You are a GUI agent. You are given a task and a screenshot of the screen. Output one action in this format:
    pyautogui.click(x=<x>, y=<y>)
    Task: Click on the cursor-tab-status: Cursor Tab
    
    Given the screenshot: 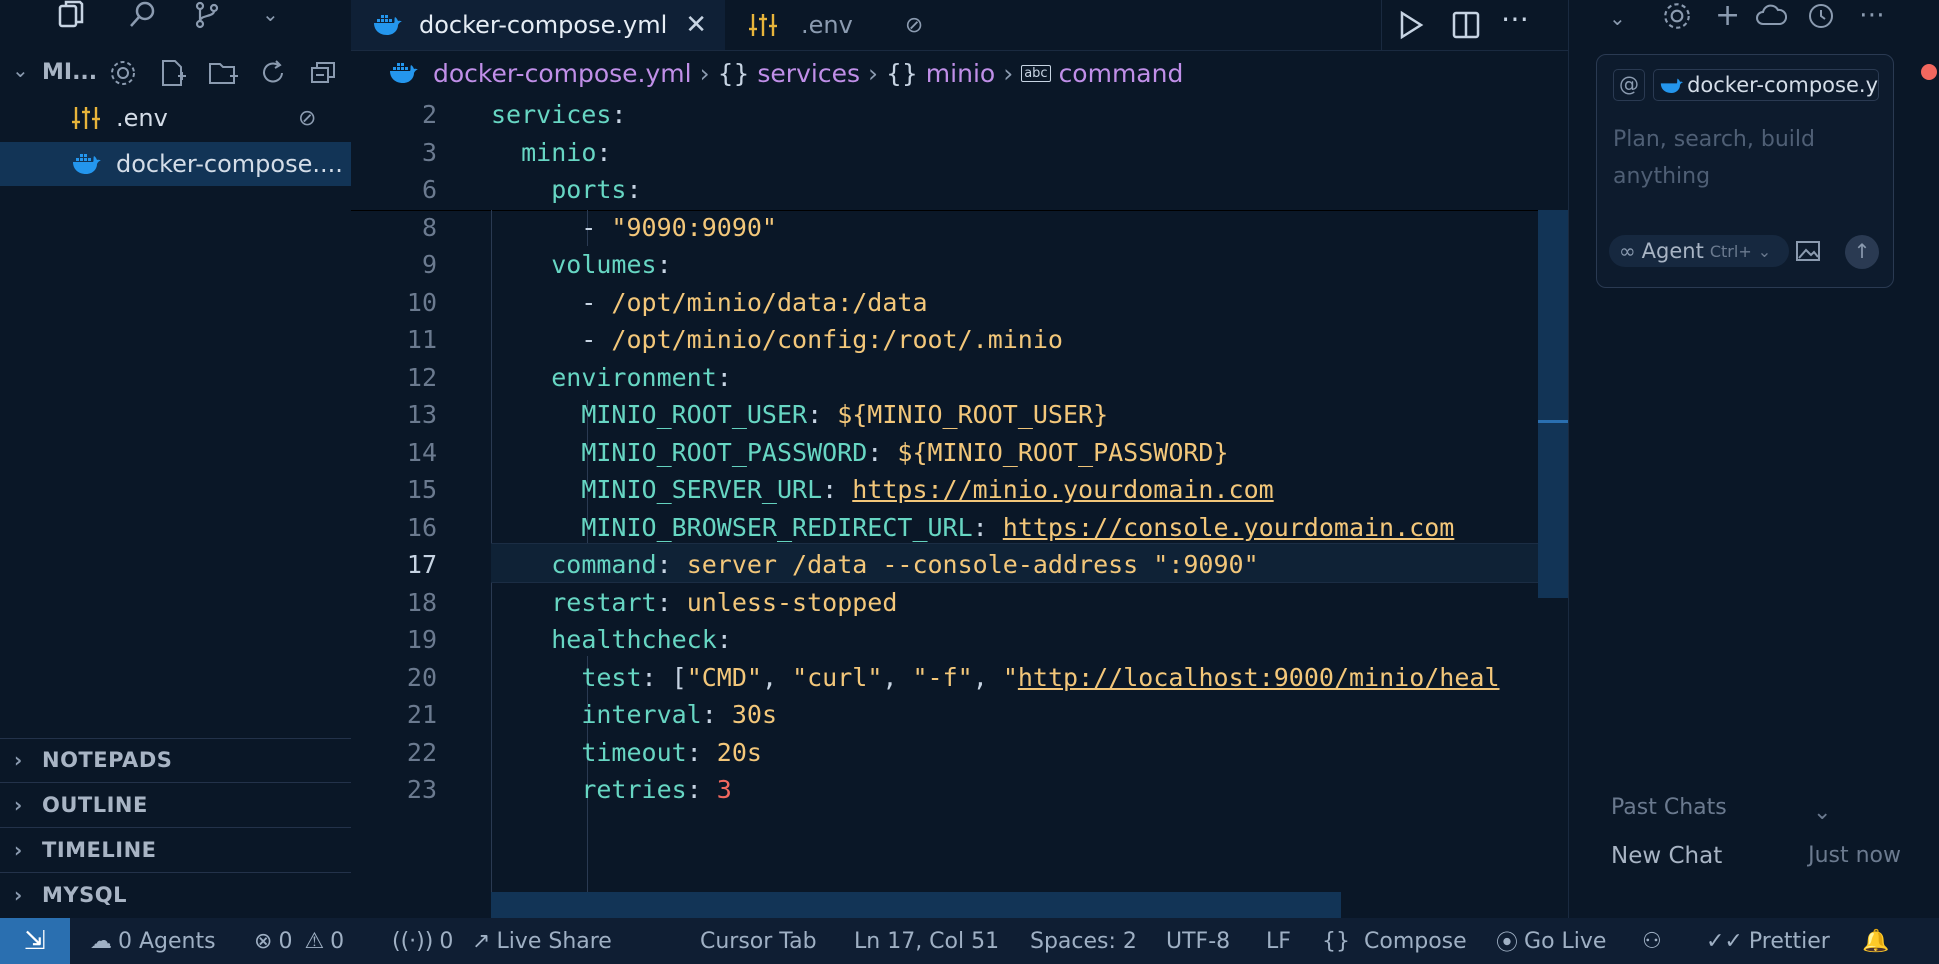 What is the action you would take?
    pyautogui.click(x=758, y=941)
    